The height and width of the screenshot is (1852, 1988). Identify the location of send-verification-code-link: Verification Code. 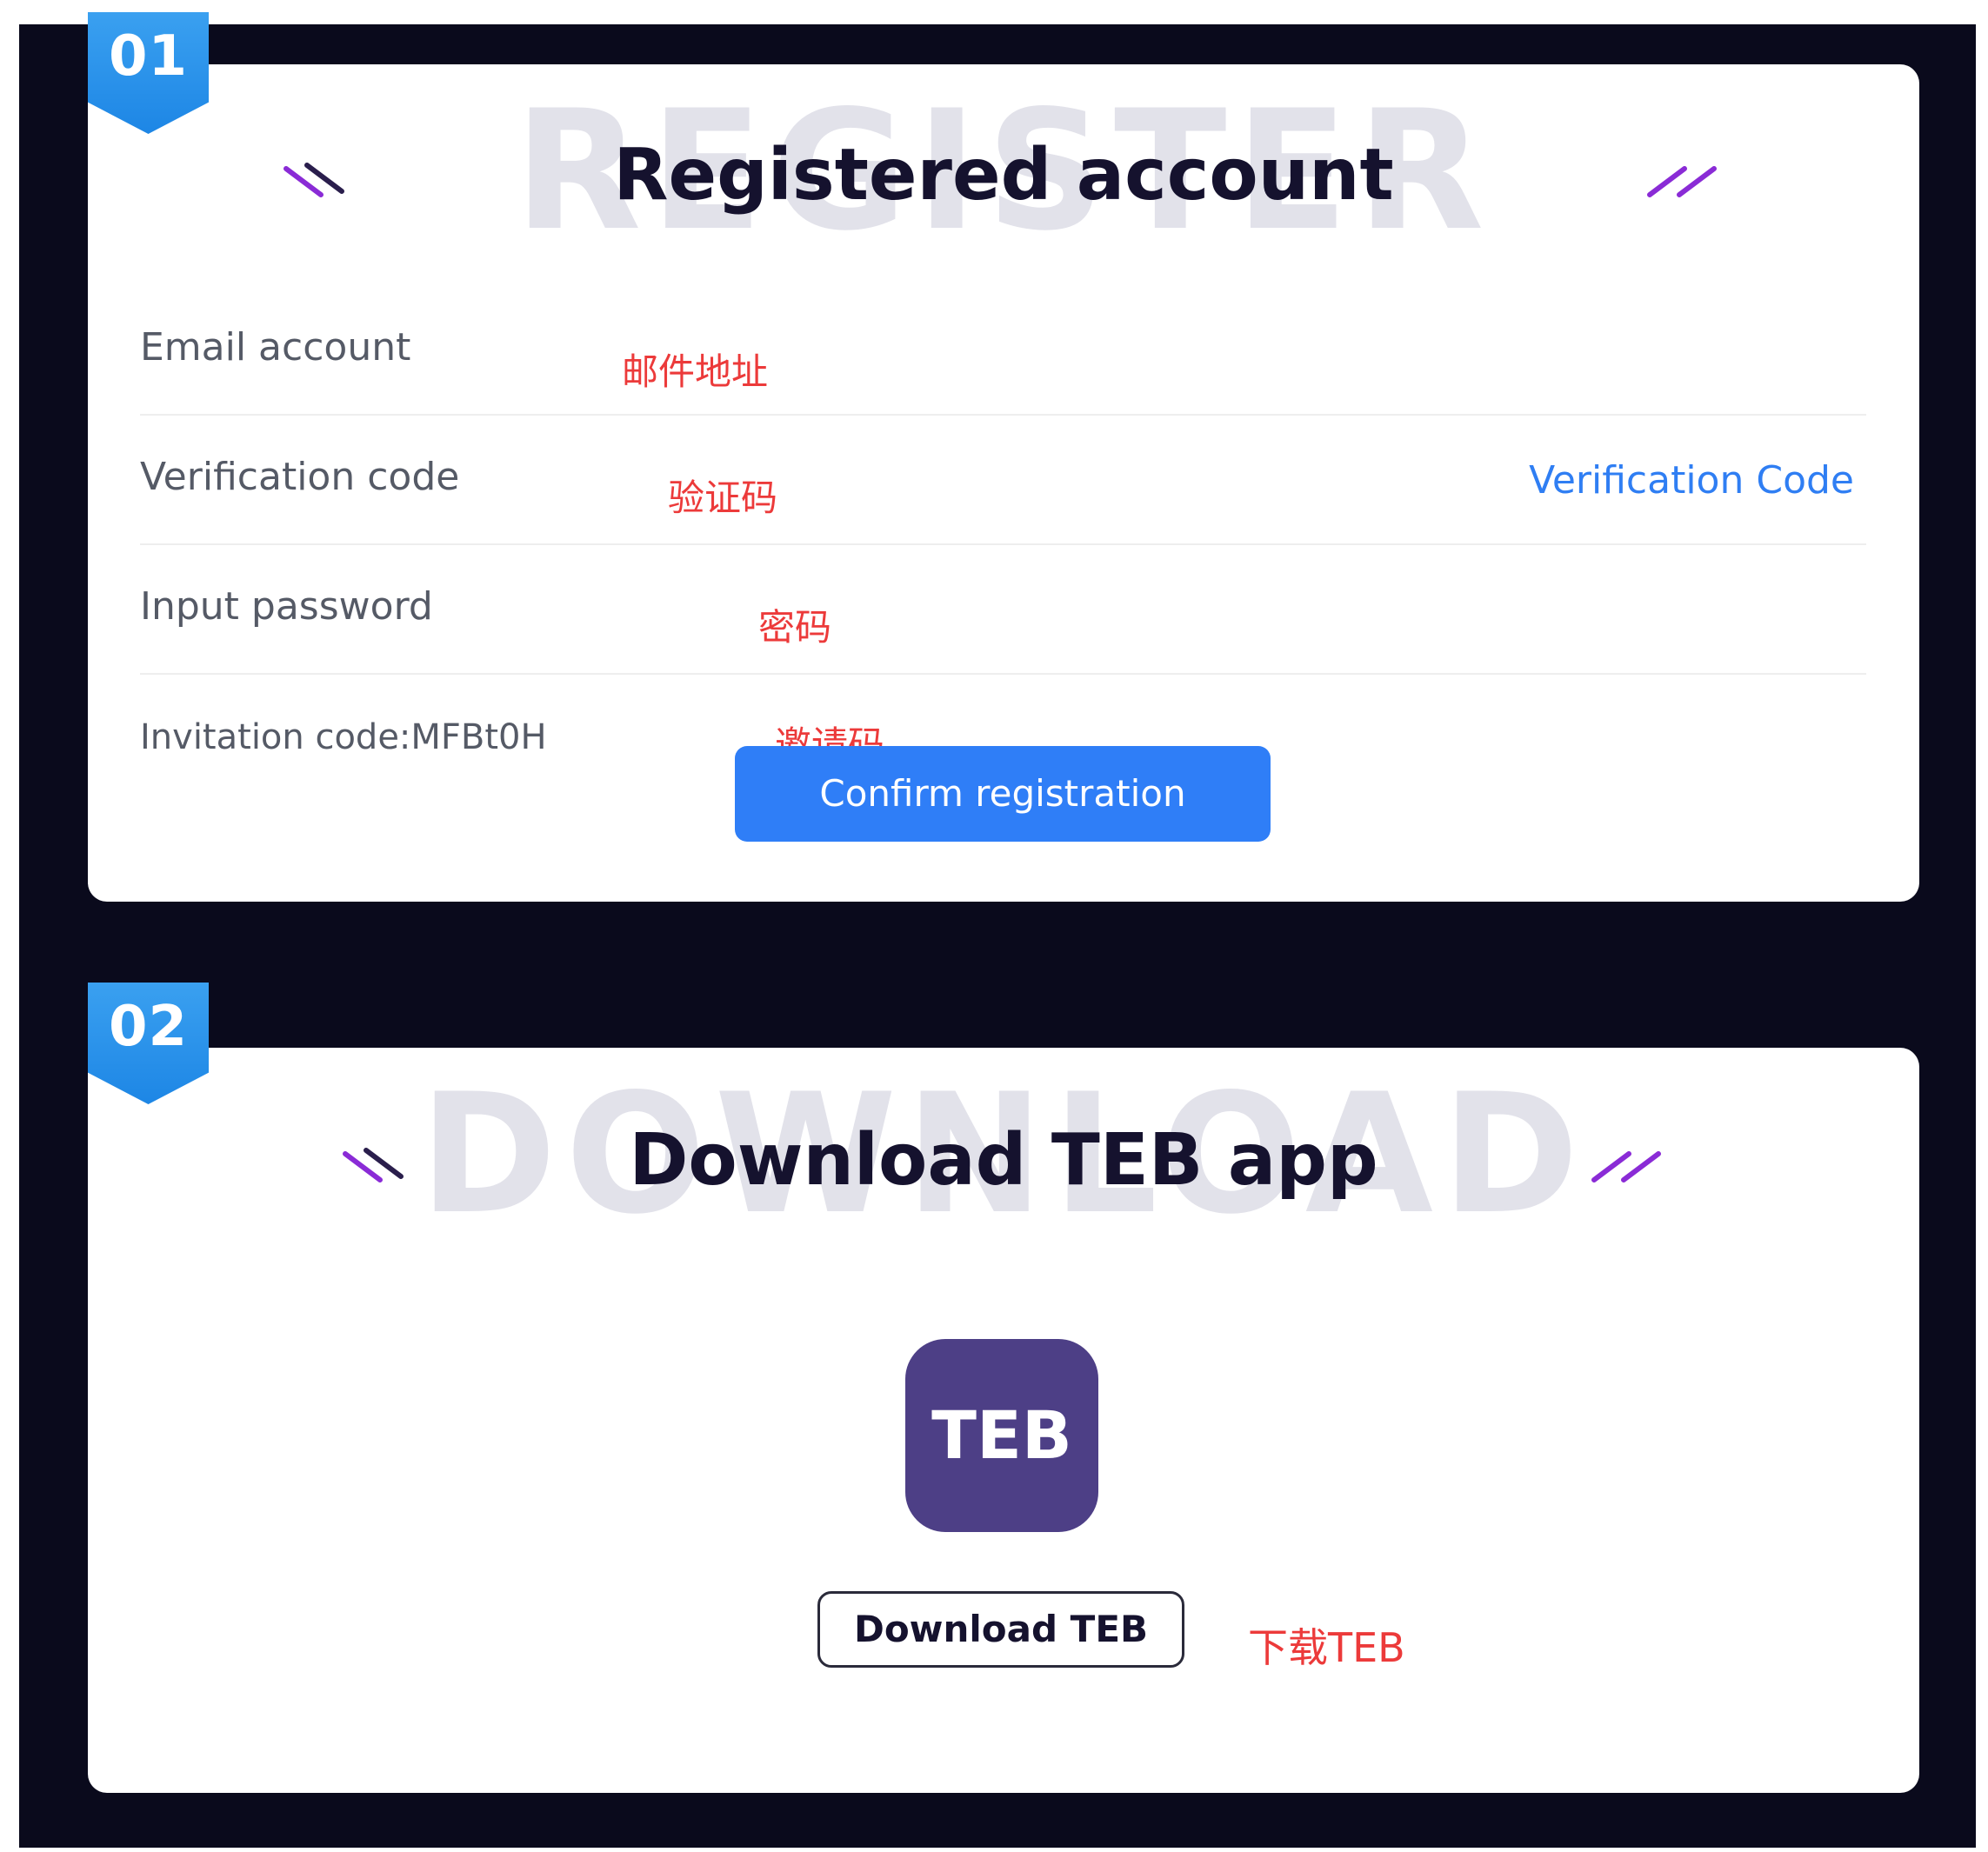
(1691, 480).